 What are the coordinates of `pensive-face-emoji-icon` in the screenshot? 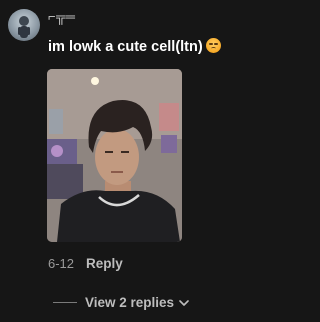 It's located at (213, 45).